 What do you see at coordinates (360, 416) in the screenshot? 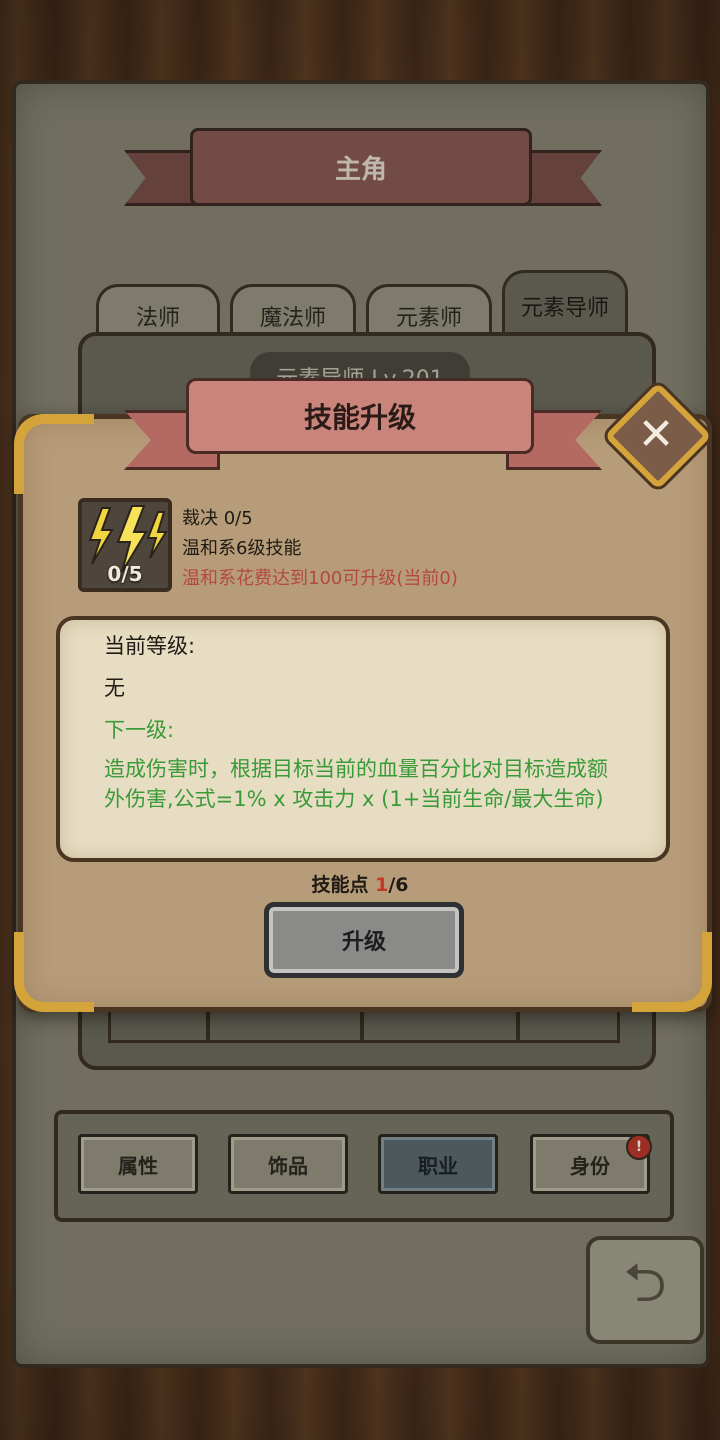
I see `dialog-title: 技能升级` at bounding box center [360, 416].